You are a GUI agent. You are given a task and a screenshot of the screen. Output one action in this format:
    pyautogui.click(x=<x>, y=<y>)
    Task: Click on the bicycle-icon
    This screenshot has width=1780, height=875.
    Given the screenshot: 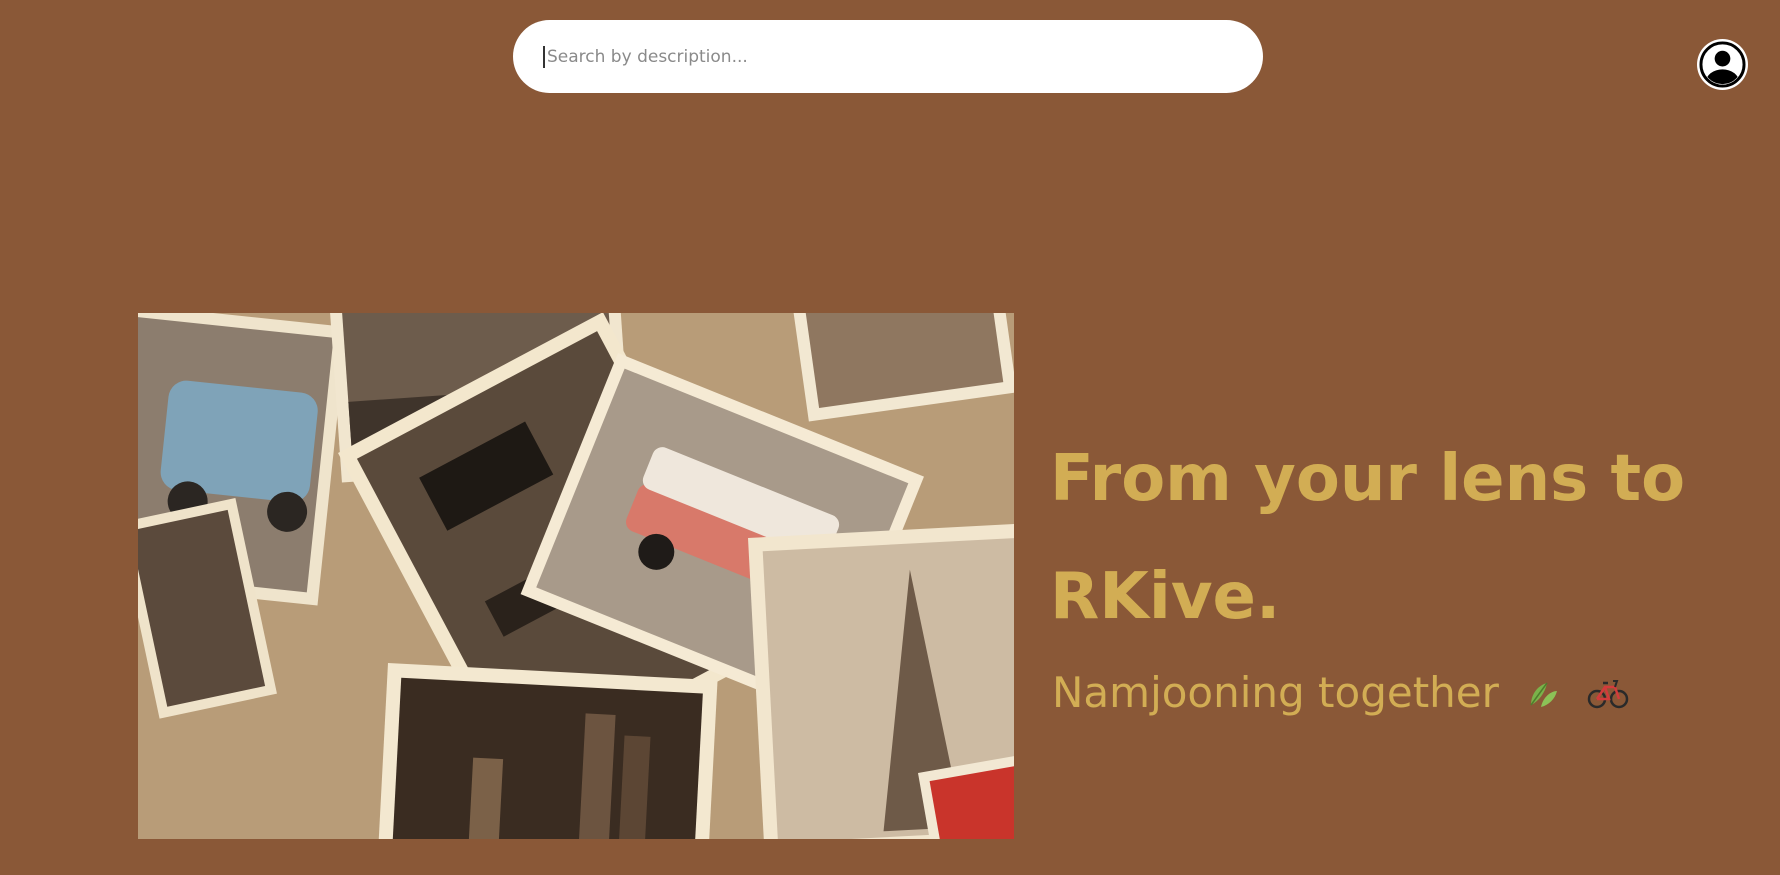 What is the action you would take?
    pyautogui.click(x=1608, y=693)
    